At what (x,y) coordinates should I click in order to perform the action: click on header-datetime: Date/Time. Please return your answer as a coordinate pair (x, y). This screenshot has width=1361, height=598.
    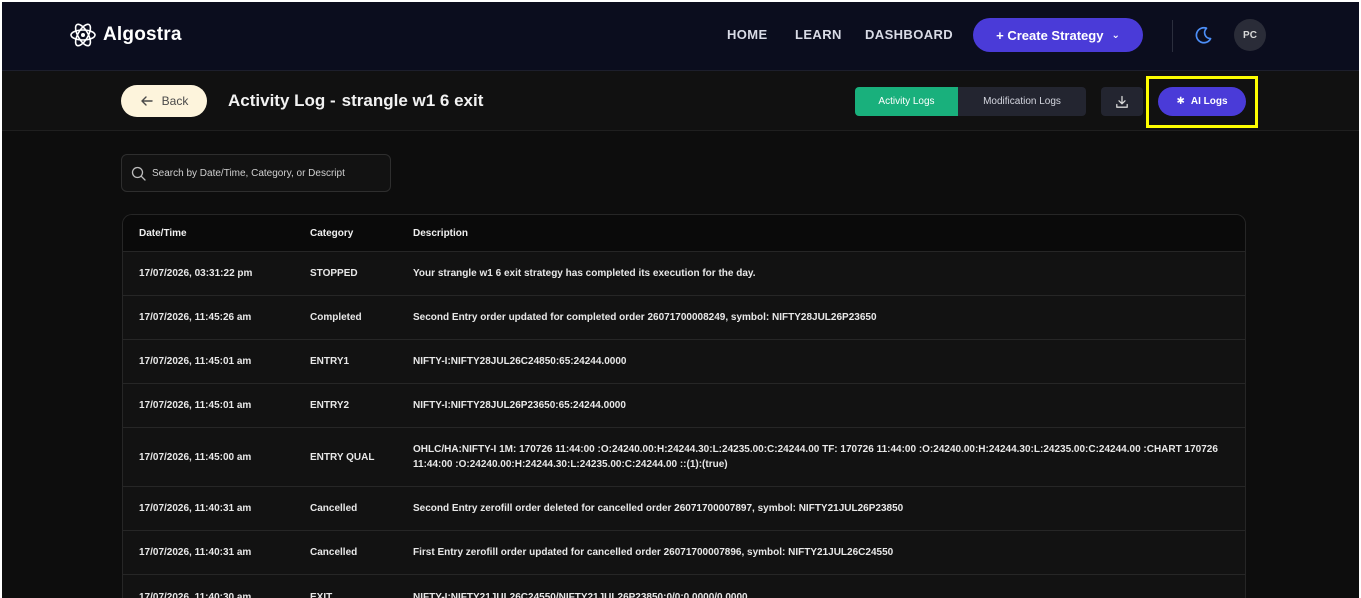
    Looking at the image, I should click on (163, 233).